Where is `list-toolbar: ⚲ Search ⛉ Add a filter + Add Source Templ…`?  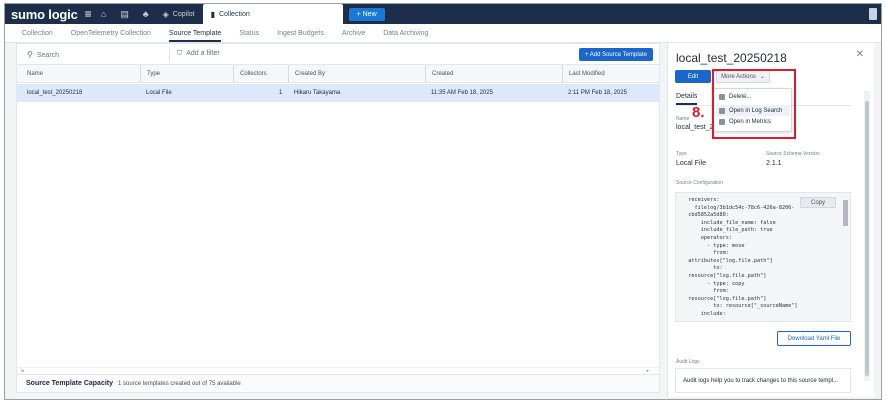
list-toolbar: ⚲ Search ⛉ Add a filter + Add Source Templ… is located at coordinates (338, 54).